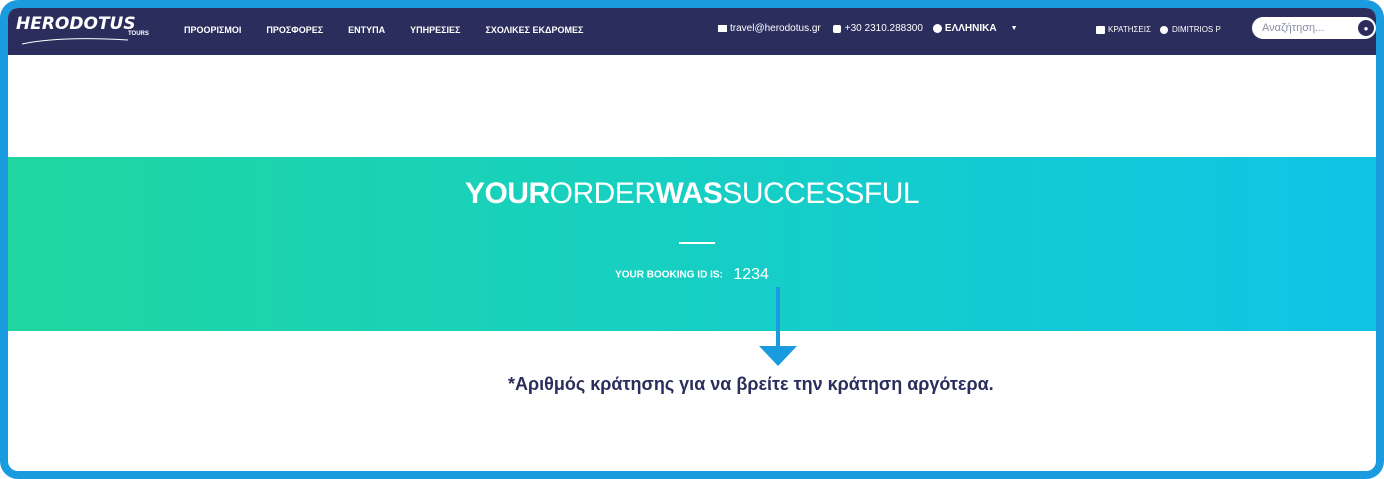  I want to click on logo-text: HERODOTUS, so click(76, 24).